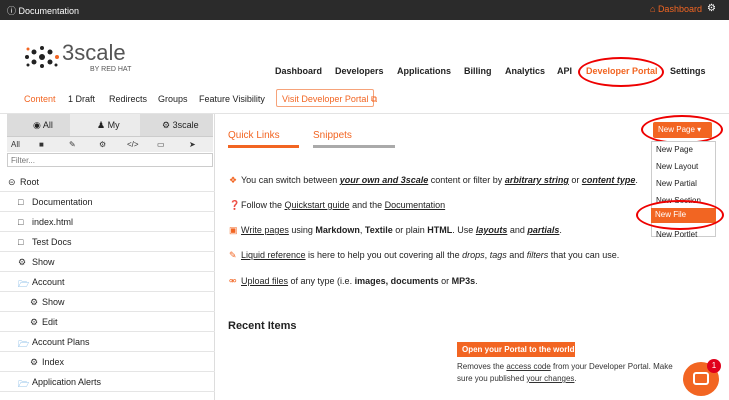 The width and height of the screenshot is (729, 400). What do you see at coordinates (232, 99) in the screenshot?
I see `subnav-feature-visibility: Feature Visibility` at bounding box center [232, 99].